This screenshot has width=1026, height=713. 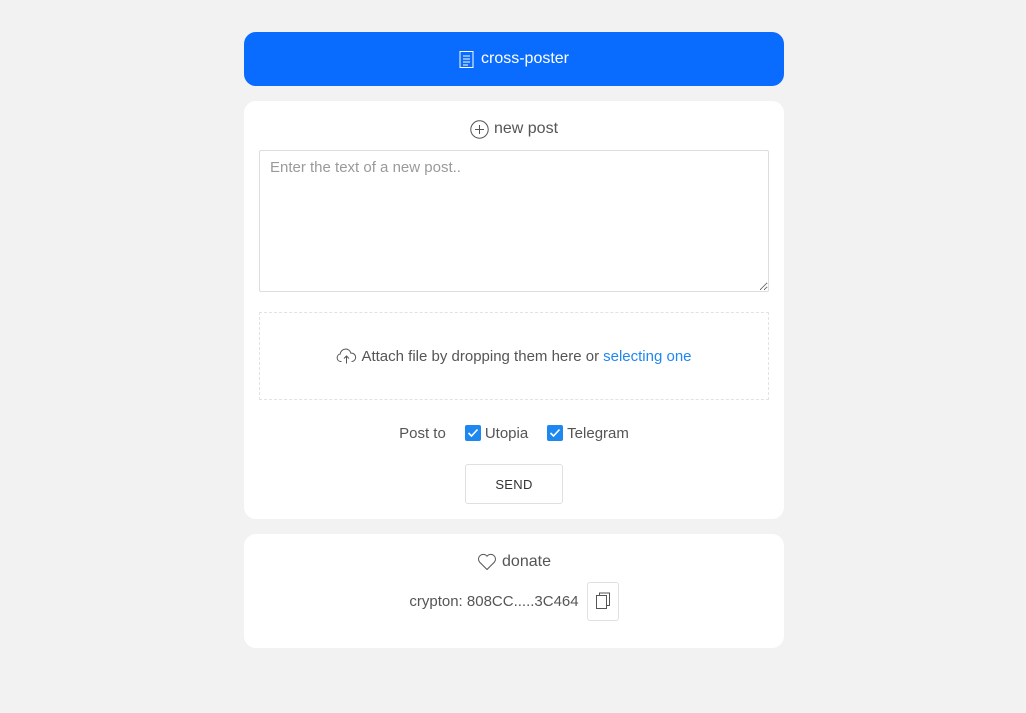 I want to click on utopia-label: Utopia, so click(x=506, y=433).